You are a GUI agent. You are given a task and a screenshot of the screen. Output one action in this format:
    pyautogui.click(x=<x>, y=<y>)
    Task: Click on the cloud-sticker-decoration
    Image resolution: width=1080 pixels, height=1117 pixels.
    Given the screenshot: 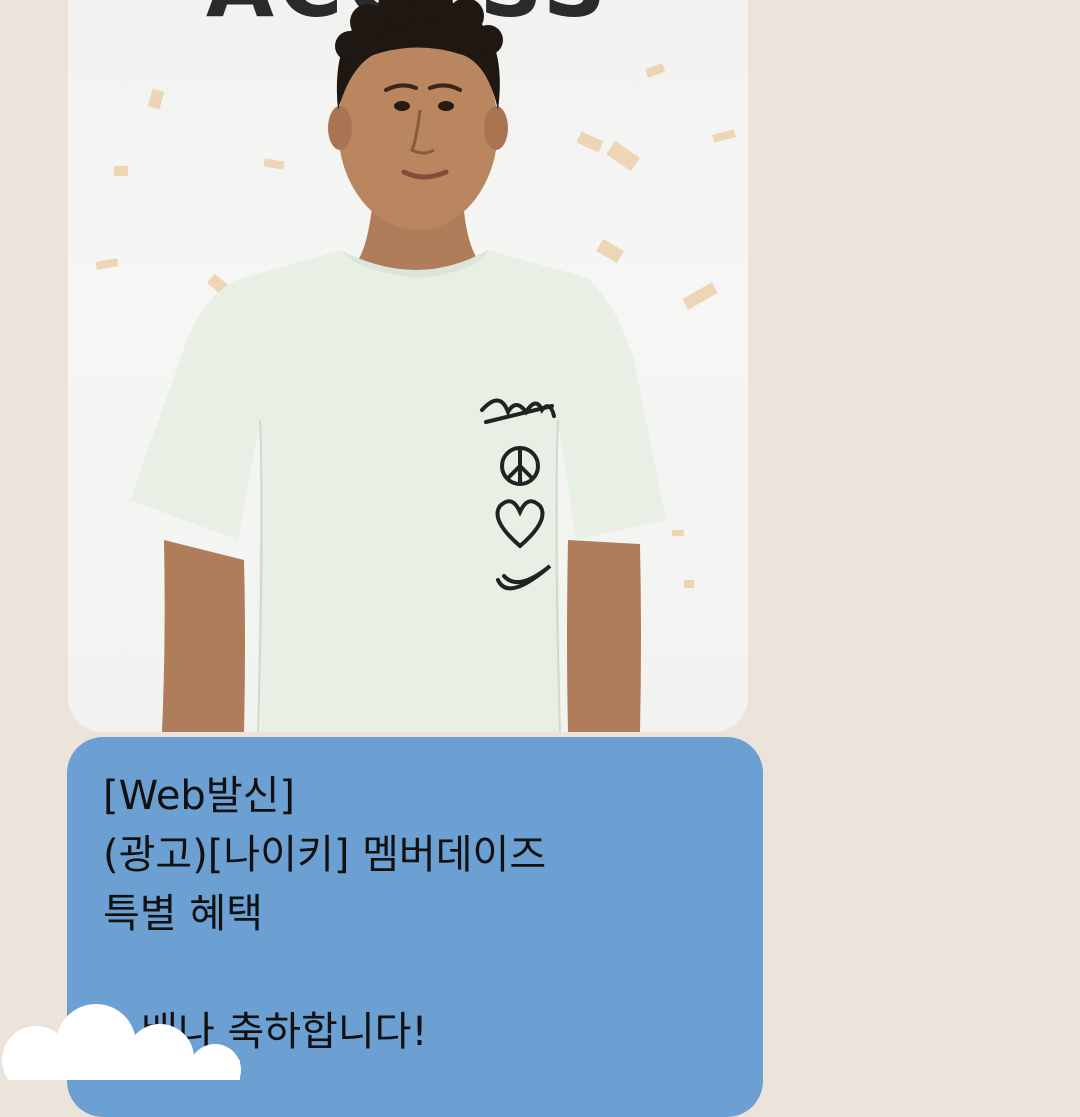 What is the action you would take?
    pyautogui.click(x=121, y=1042)
    